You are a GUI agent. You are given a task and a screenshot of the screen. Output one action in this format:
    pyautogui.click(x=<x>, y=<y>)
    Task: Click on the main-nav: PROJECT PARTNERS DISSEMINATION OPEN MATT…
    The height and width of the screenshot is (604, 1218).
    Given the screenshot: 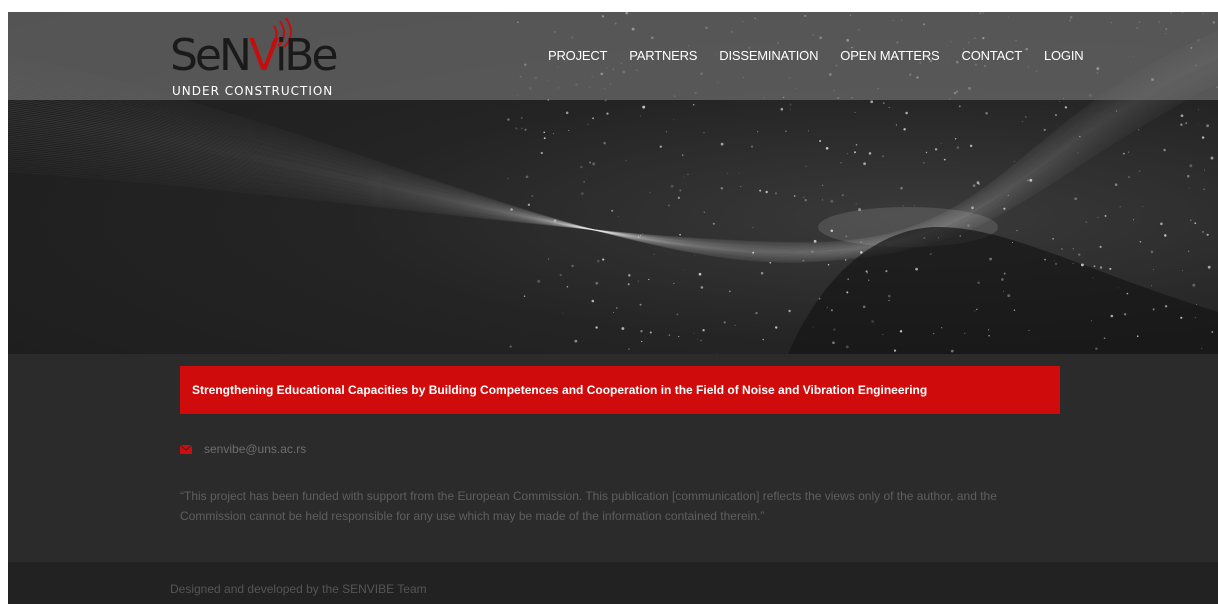 What is the action you would take?
    pyautogui.click(x=826, y=55)
    